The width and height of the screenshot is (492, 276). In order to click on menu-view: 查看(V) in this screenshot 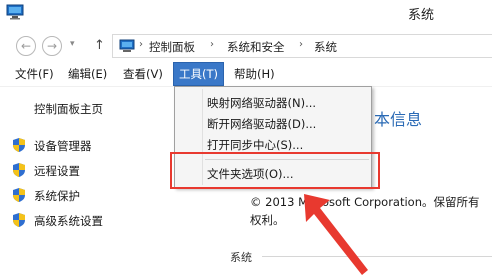, I will do `click(143, 74)`.